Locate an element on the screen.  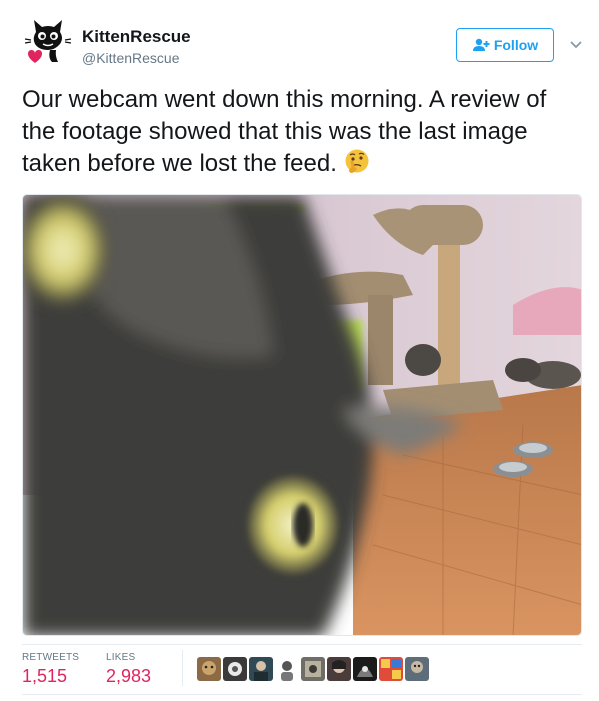
user-handle: @KittenRescue is located at coordinates (130, 58).